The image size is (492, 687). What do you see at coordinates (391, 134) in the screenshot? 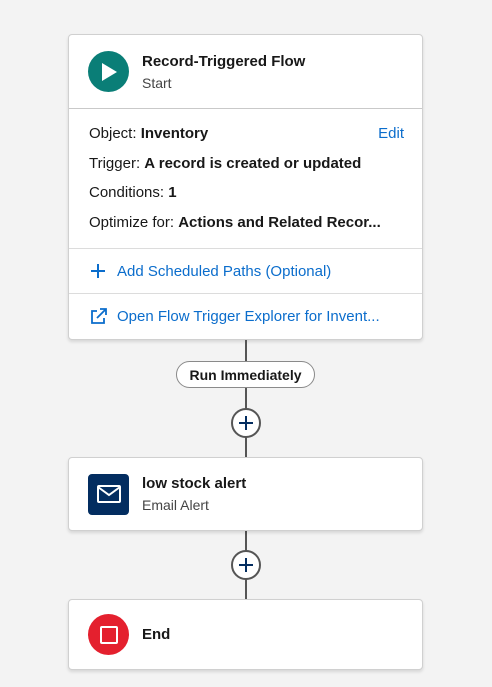
I see `edit-link: Edit` at bounding box center [391, 134].